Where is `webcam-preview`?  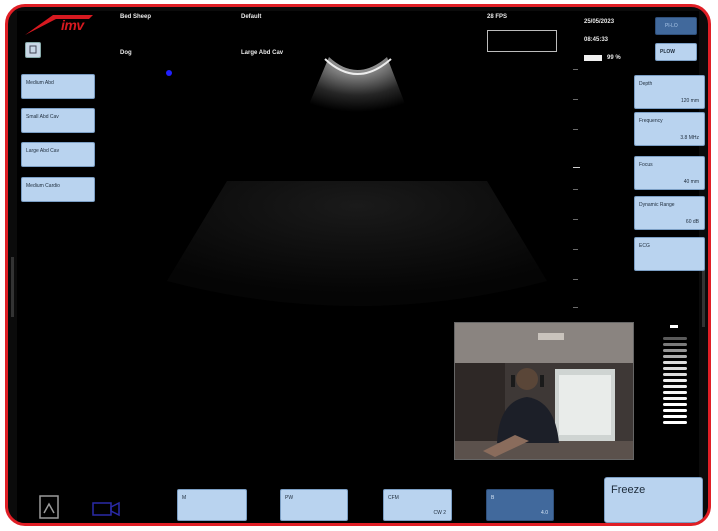
webcam-preview is located at coordinates (544, 391).